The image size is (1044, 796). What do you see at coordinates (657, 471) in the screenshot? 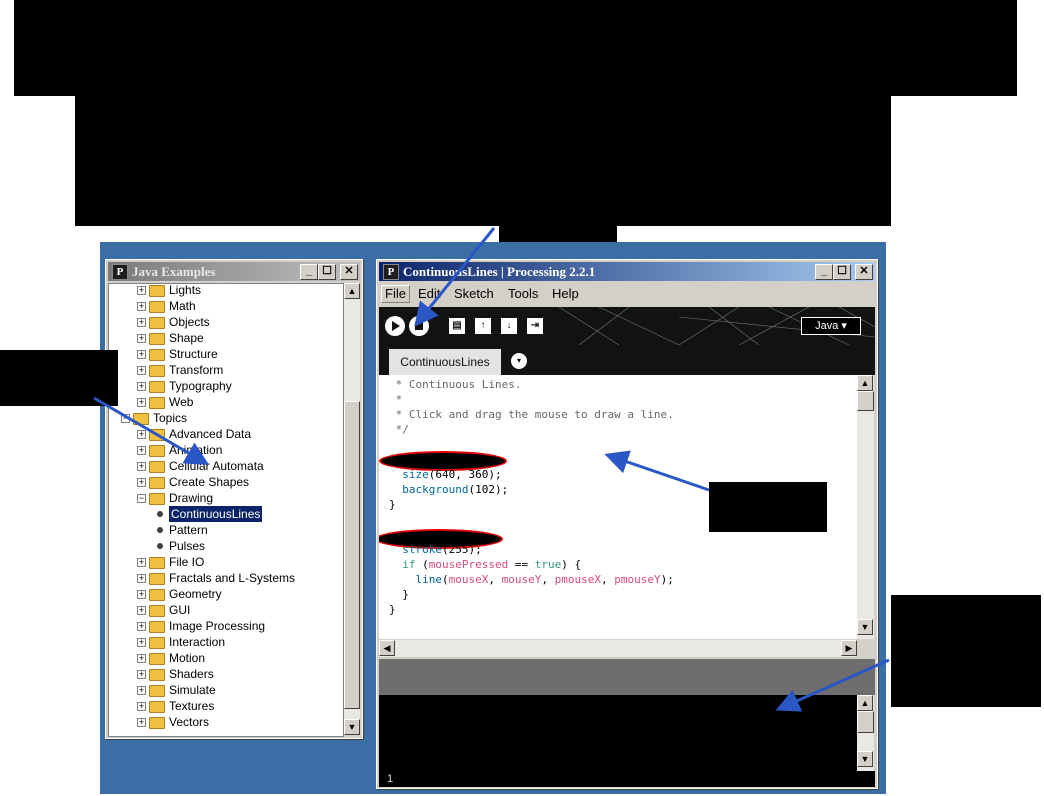
I see `arrow-to-editor` at bounding box center [657, 471].